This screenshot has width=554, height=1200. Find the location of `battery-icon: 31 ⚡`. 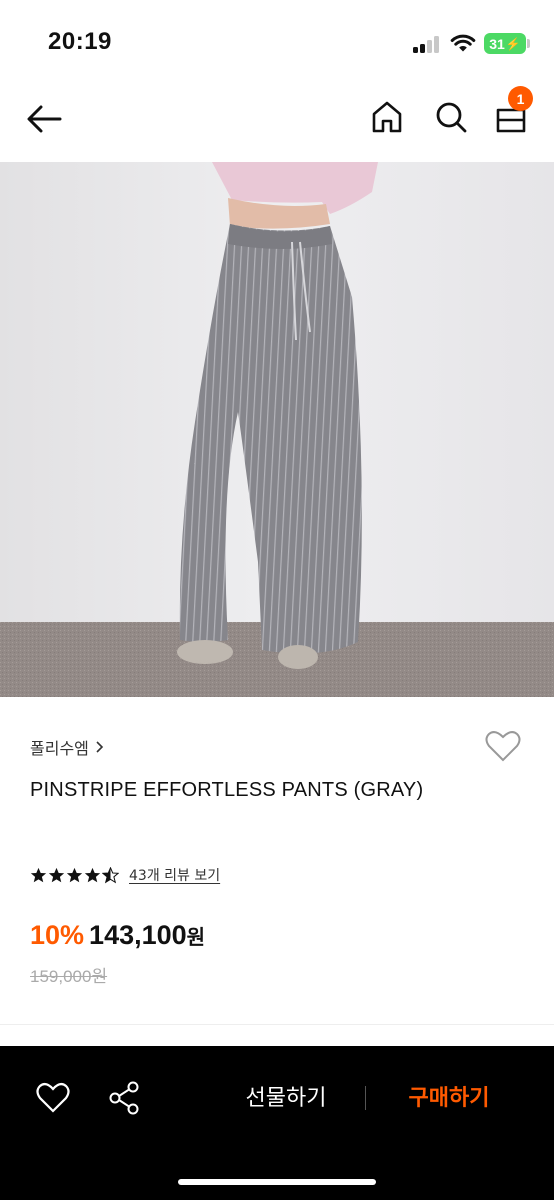

battery-icon: 31 ⚡ is located at coordinates (505, 43).